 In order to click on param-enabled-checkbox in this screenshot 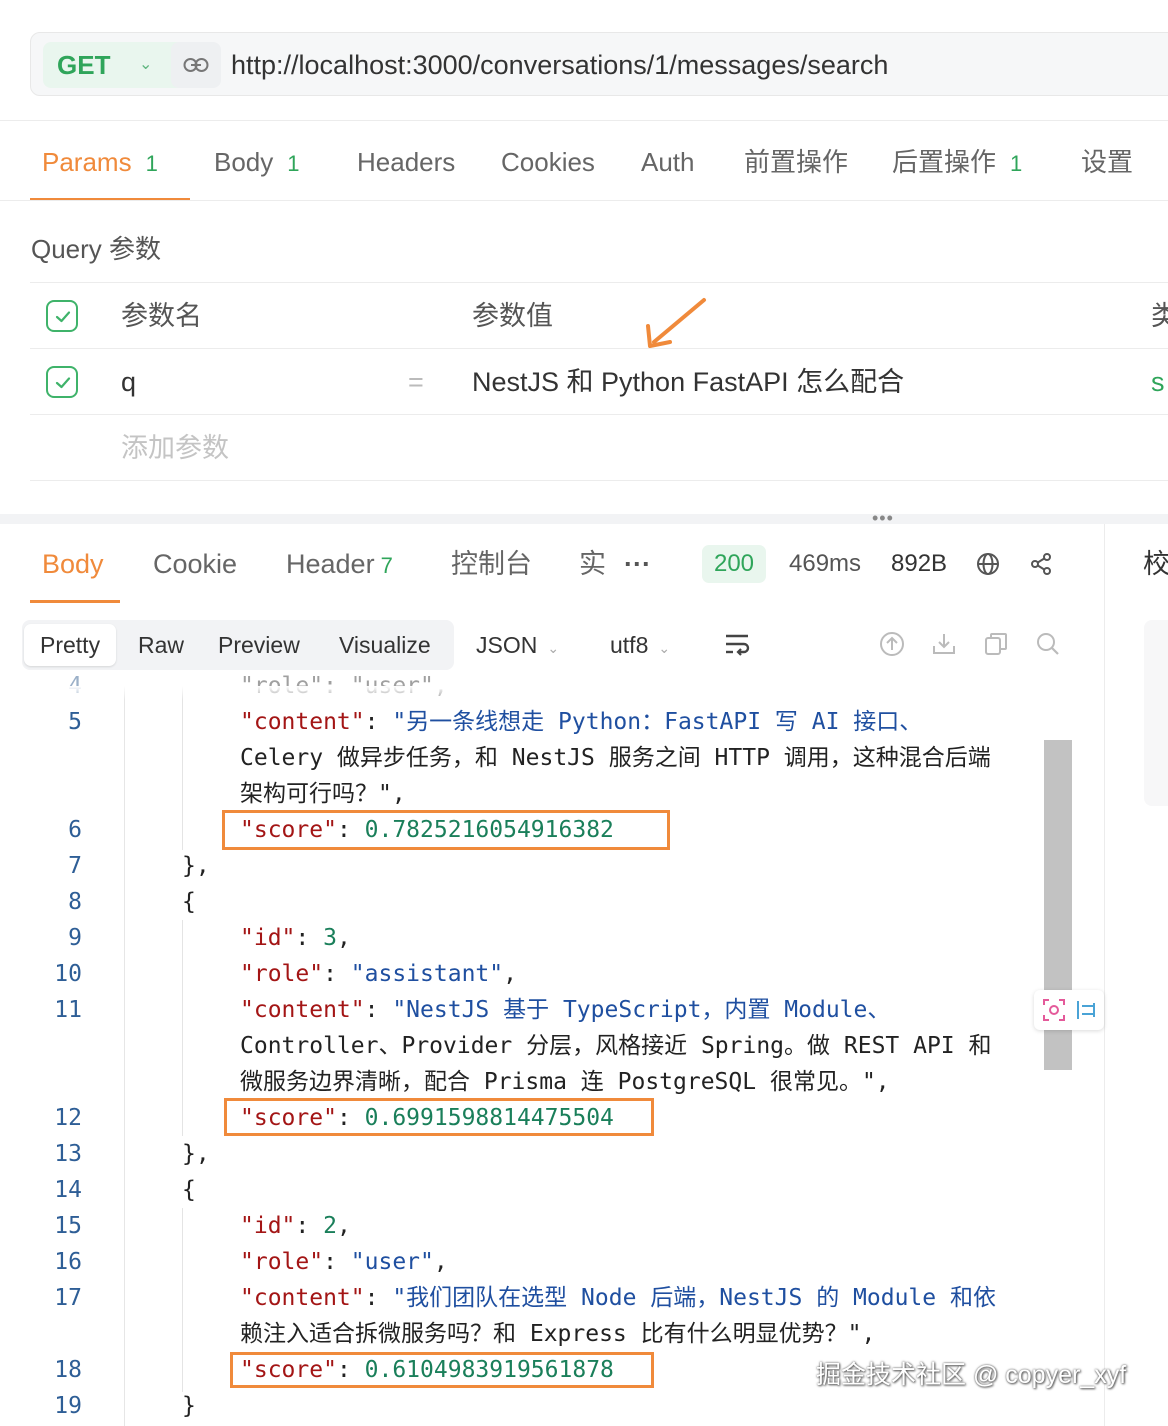, I will do `click(62, 382)`.